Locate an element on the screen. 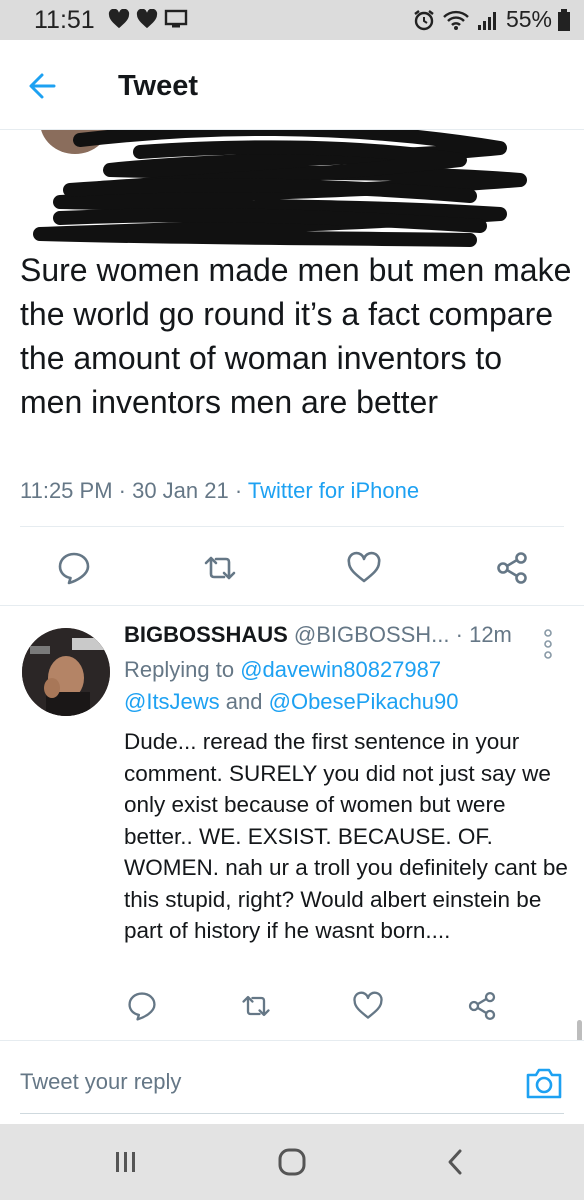 The width and height of the screenshot is (584, 1200). status-bar: 11:51 55% is located at coordinates (292, 20).